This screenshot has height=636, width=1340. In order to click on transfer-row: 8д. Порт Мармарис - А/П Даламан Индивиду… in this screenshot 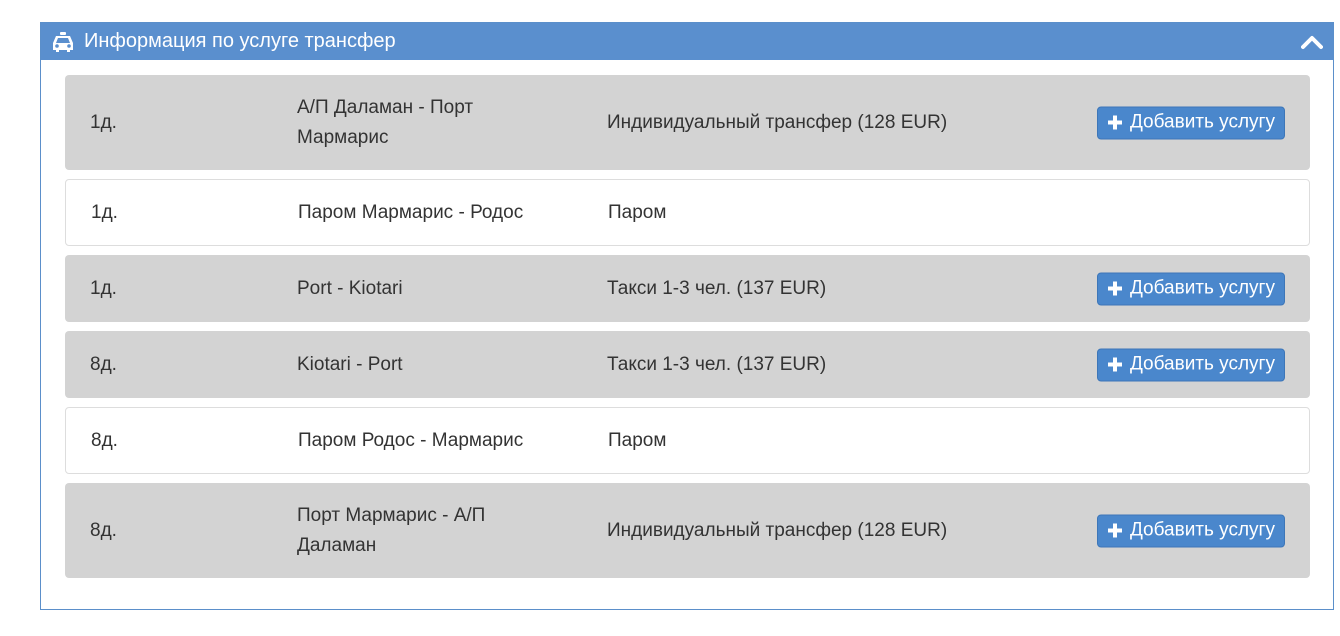, I will do `click(687, 530)`.